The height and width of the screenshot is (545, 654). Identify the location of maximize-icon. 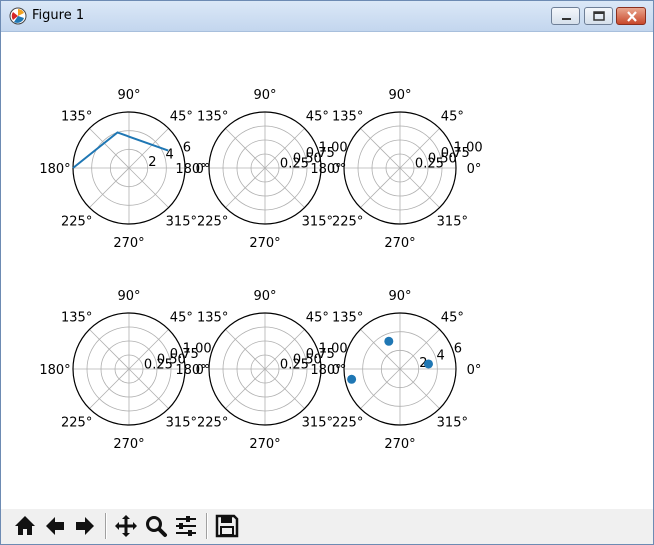
(599, 16).